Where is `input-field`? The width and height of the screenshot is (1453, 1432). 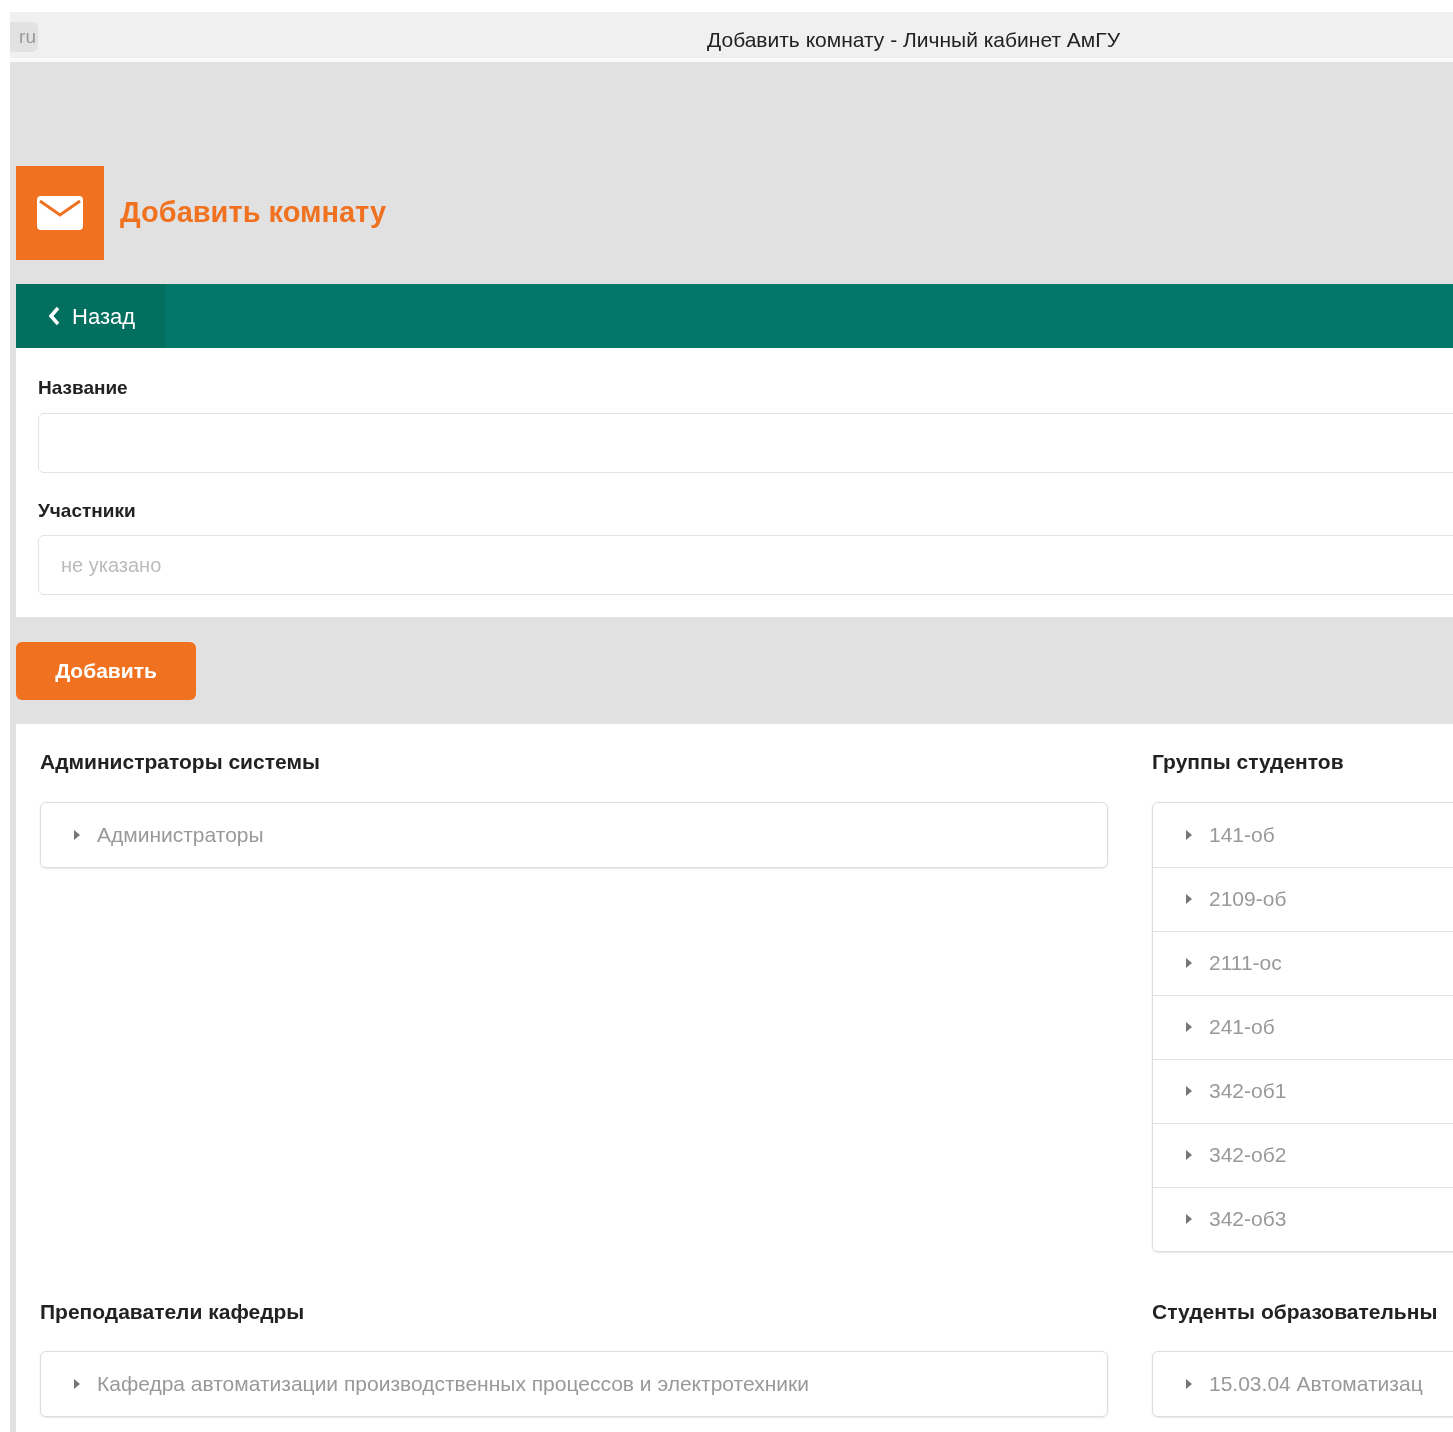
input-field is located at coordinates (745, 442).